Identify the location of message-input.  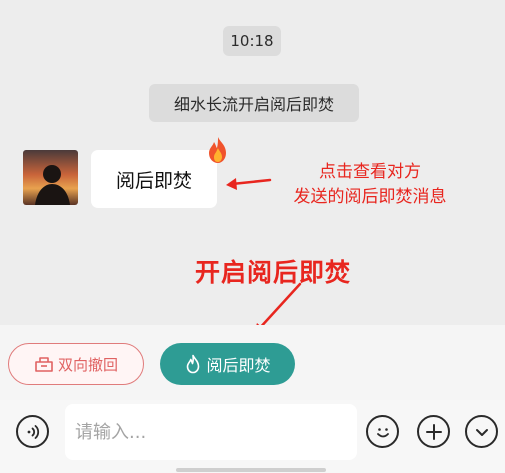
(211, 432).